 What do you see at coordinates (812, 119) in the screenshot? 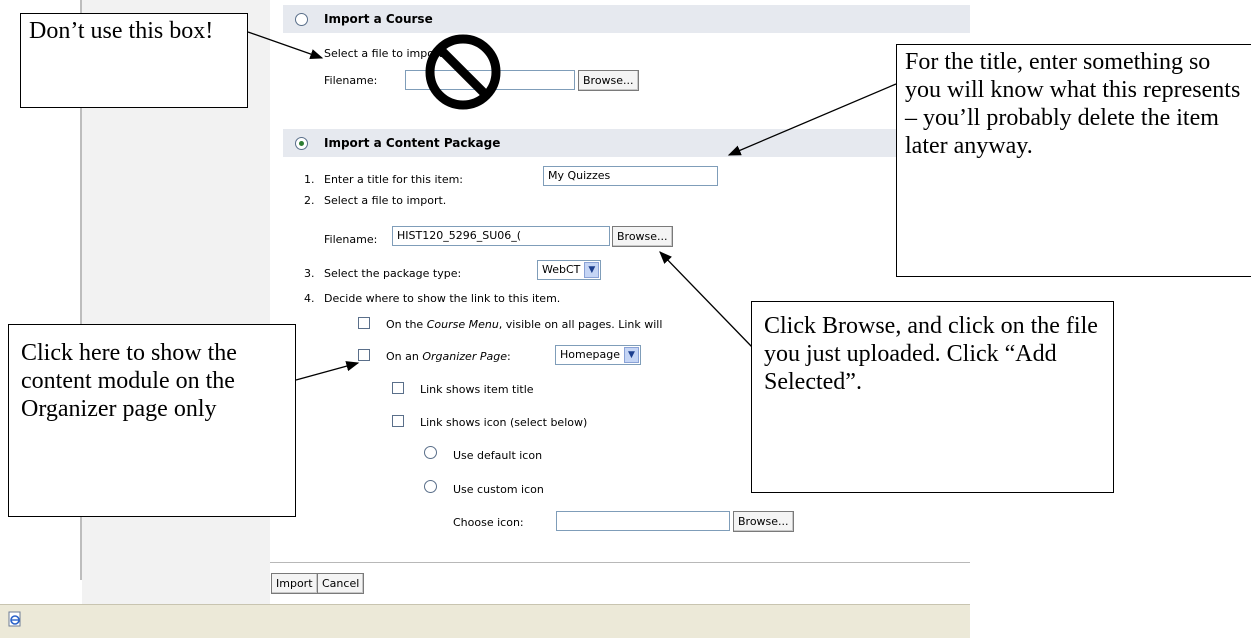
I see `arrow-to-package-header` at bounding box center [812, 119].